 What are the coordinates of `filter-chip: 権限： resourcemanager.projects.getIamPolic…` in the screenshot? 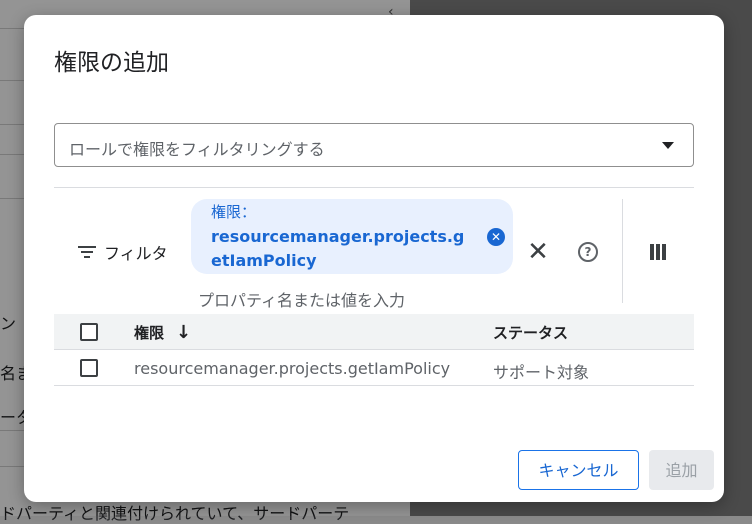 It's located at (352, 236).